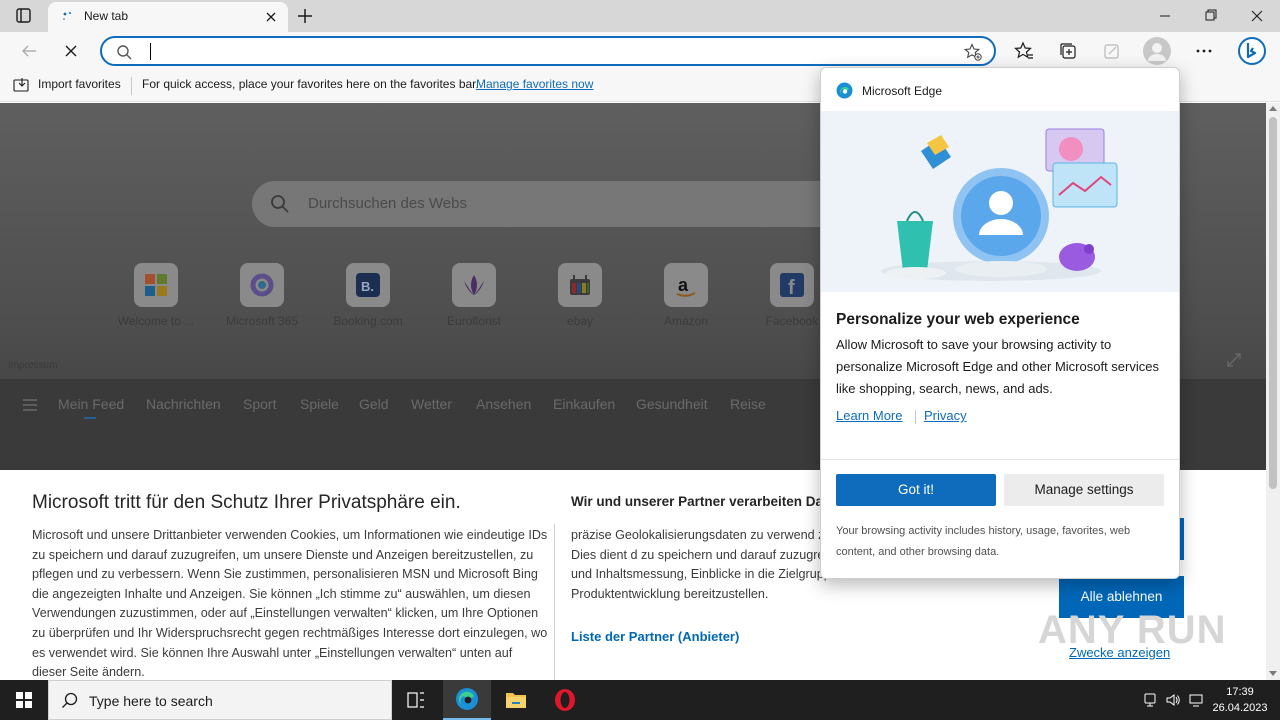 This screenshot has height=720, width=1280. Describe the element at coordinates (672, 404) in the screenshot. I see `feed-tab: Gesundheit` at that location.